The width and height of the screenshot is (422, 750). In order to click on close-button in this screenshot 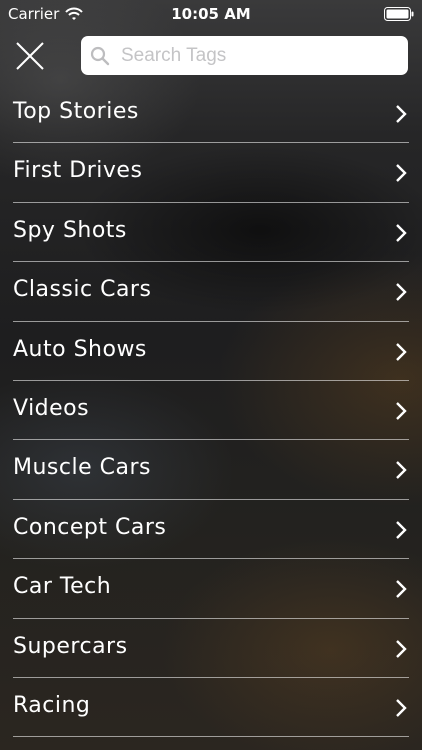, I will do `click(30, 58)`.